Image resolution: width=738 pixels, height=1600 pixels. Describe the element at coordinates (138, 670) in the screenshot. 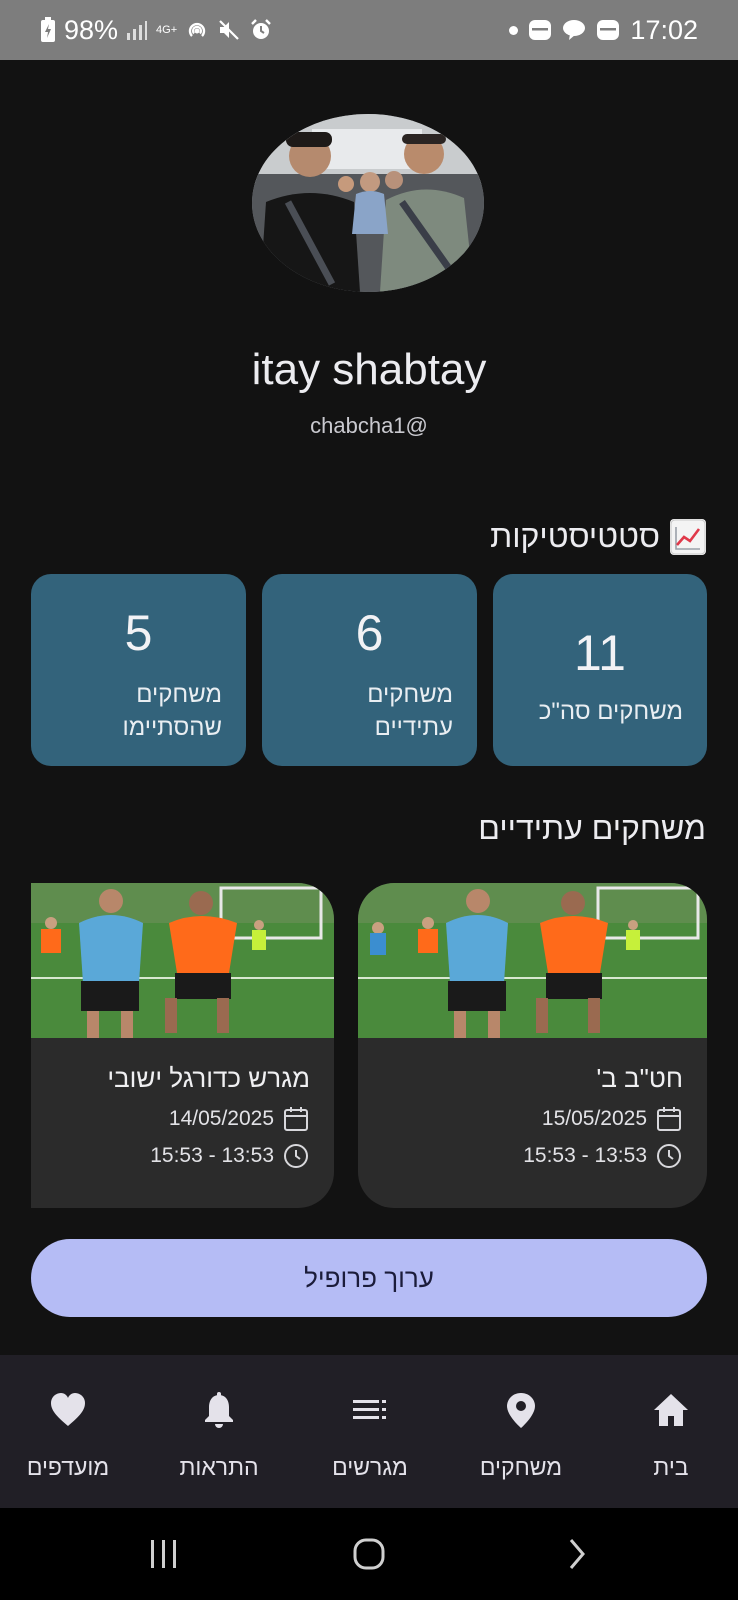

I see `stat-card-finished-games: 5 משחקים שהסתיימו` at that location.